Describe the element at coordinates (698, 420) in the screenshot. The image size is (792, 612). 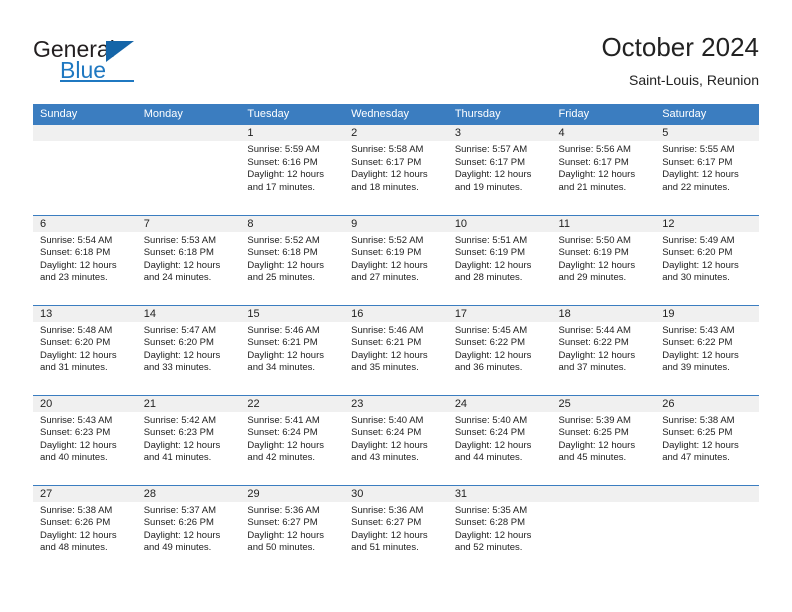
I see `sunrise-time: Sunrise: 5:38 AM` at that location.